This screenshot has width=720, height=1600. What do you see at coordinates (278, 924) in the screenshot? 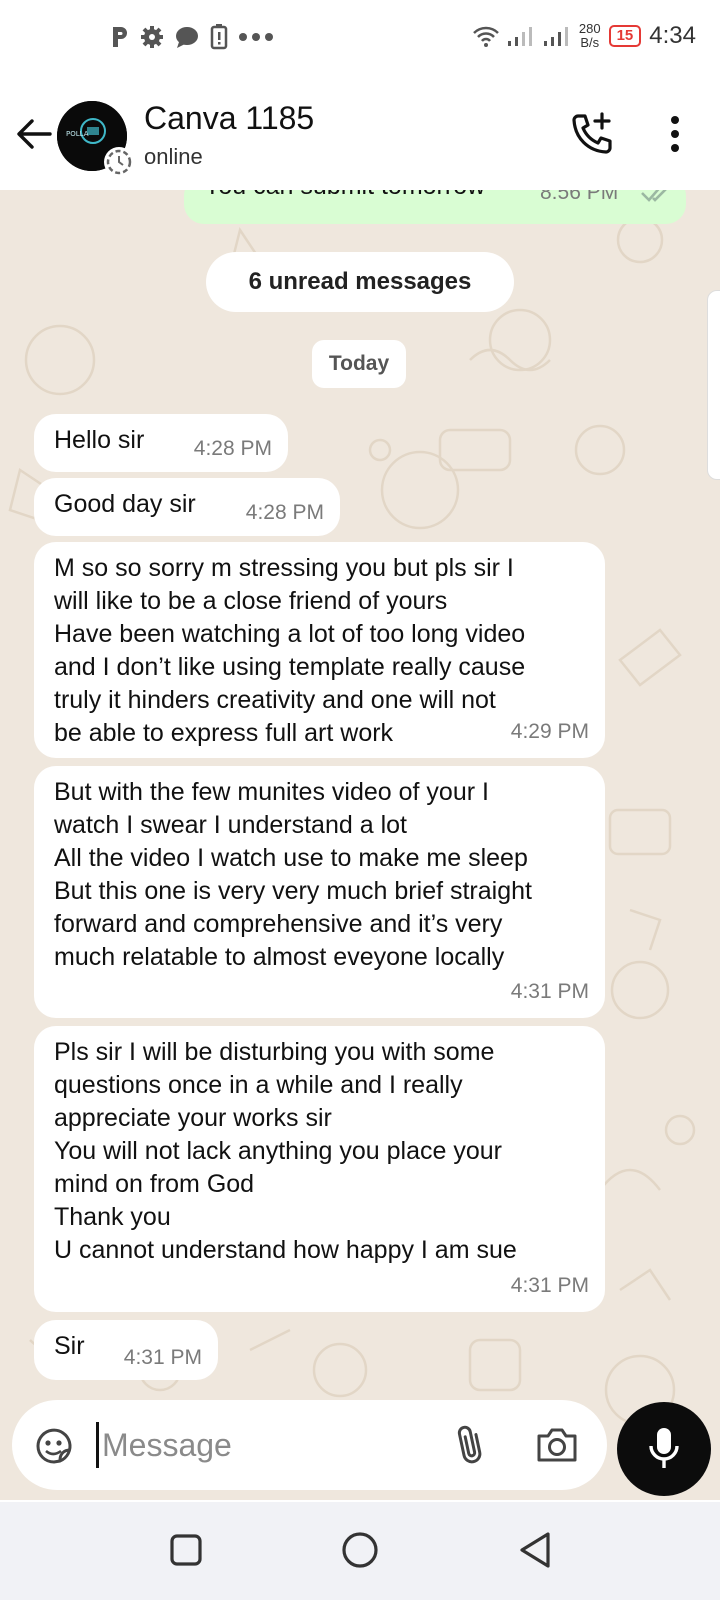
I see `message-line: forward and comprehensive and it’s very` at bounding box center [278, 924].